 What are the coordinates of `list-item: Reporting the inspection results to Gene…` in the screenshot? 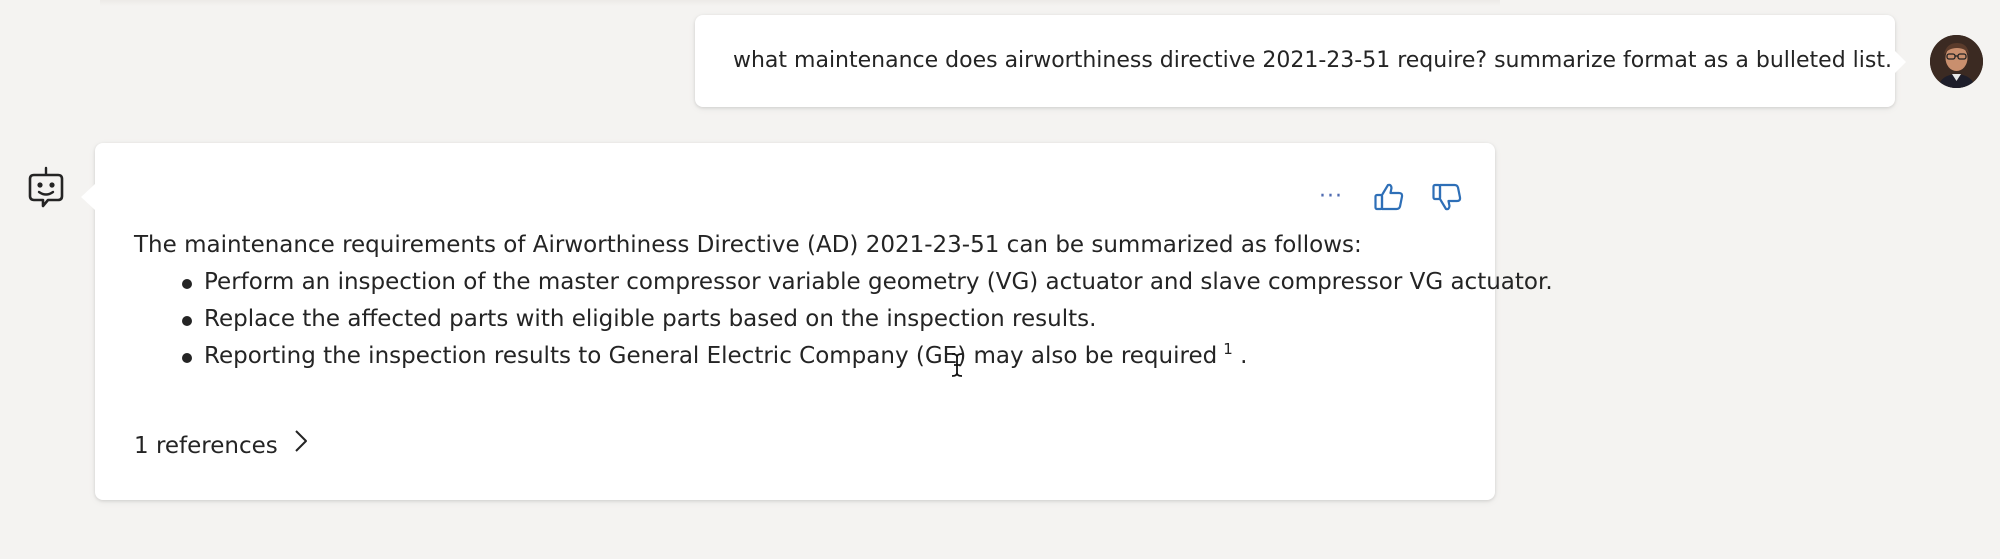 It's located at (828, 356).